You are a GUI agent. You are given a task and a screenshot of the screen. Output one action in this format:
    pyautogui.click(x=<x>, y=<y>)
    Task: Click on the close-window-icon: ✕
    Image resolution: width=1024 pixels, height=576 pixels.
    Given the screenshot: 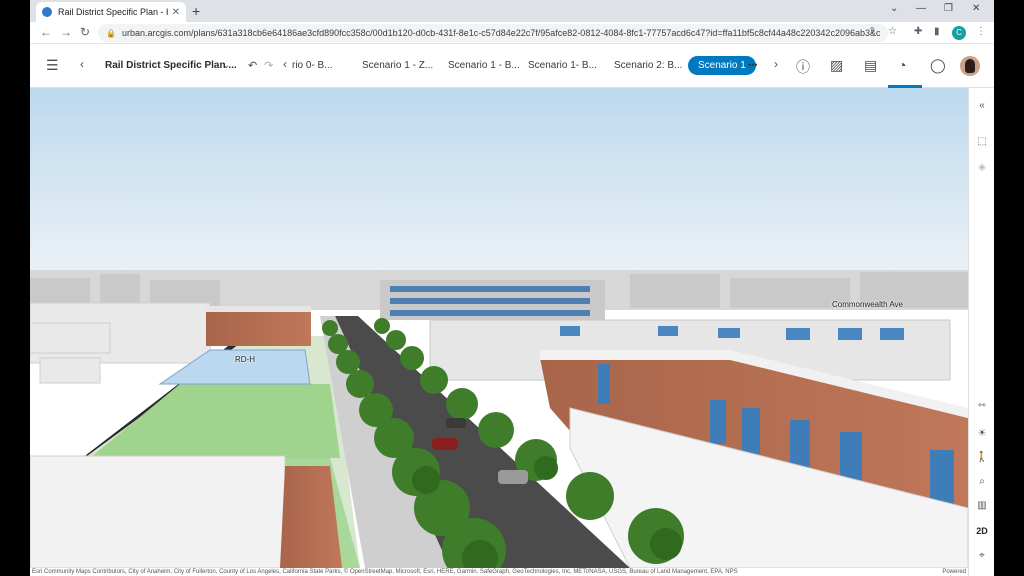 What is the action you would take?
    pyautogui.click(x=976, y=8)
    